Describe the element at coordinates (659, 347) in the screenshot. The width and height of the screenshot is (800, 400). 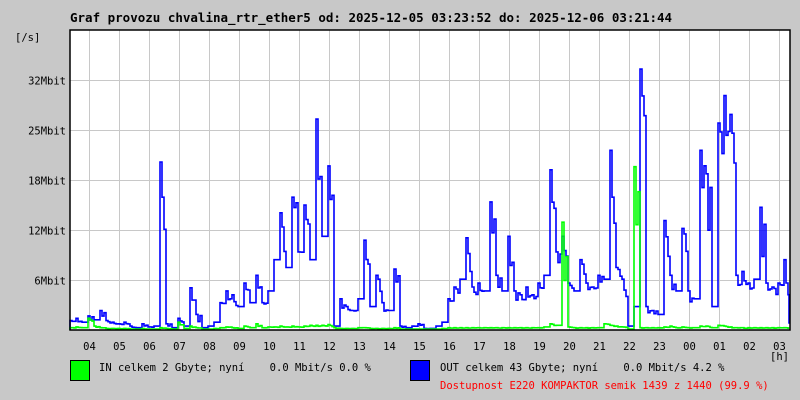
I see `x-tick-label: 23` at that location.